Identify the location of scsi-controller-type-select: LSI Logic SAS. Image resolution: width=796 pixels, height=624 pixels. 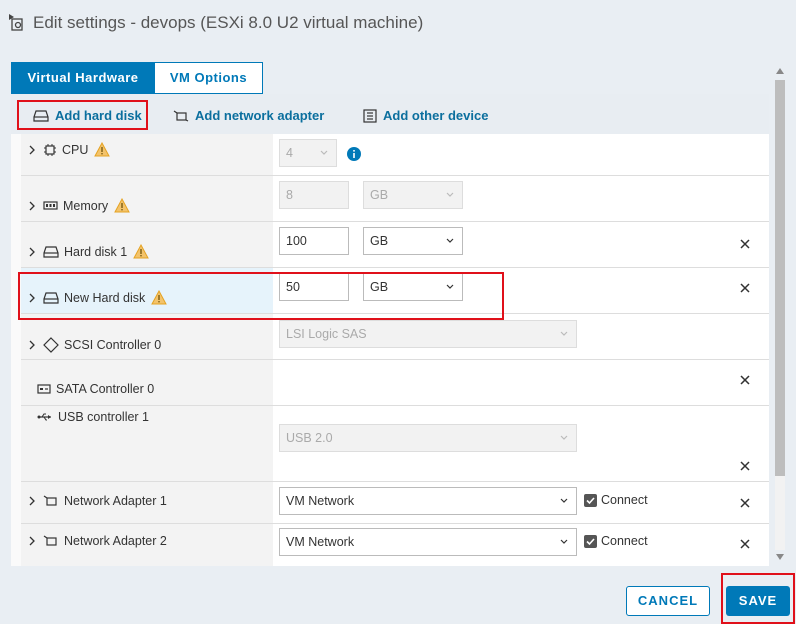
(428, 334).